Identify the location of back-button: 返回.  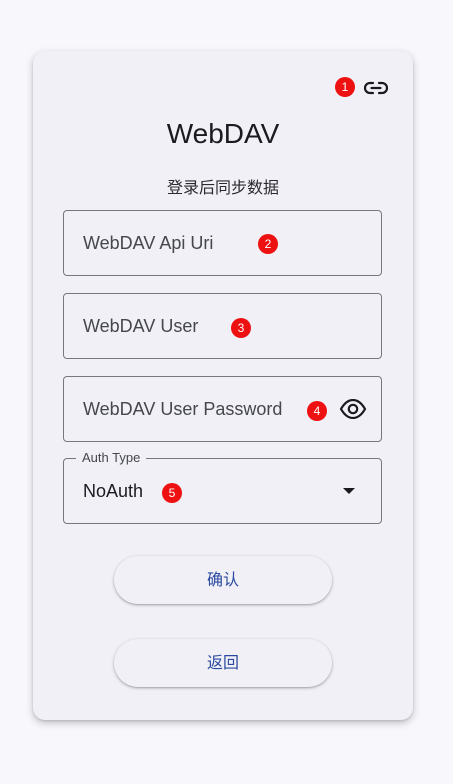
(223, 663).